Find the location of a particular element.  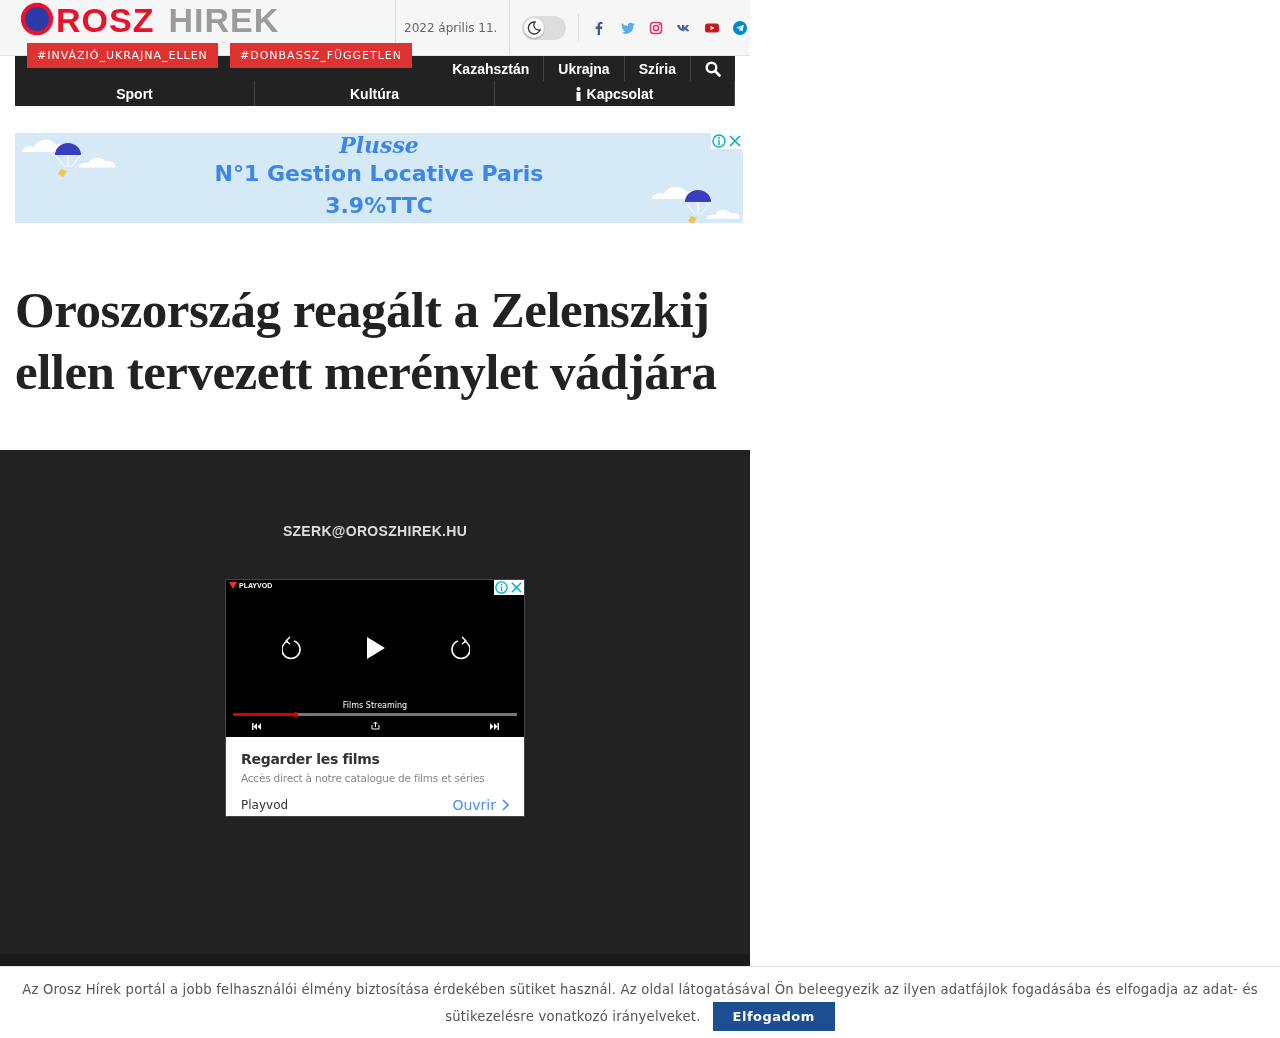

cookie-notice-text: Az Orosz Hírek portál a jobb felhasználói élmény biztosítása érdekében sütiket használ. Az oldal látogatásával Ön beleegyezik az ilyen adatfájlok fogadásába és elfogadja az adat- és sütikezelésre vonatkozó irányelveket. Elfogadom is located at coordinates (640, 1004).